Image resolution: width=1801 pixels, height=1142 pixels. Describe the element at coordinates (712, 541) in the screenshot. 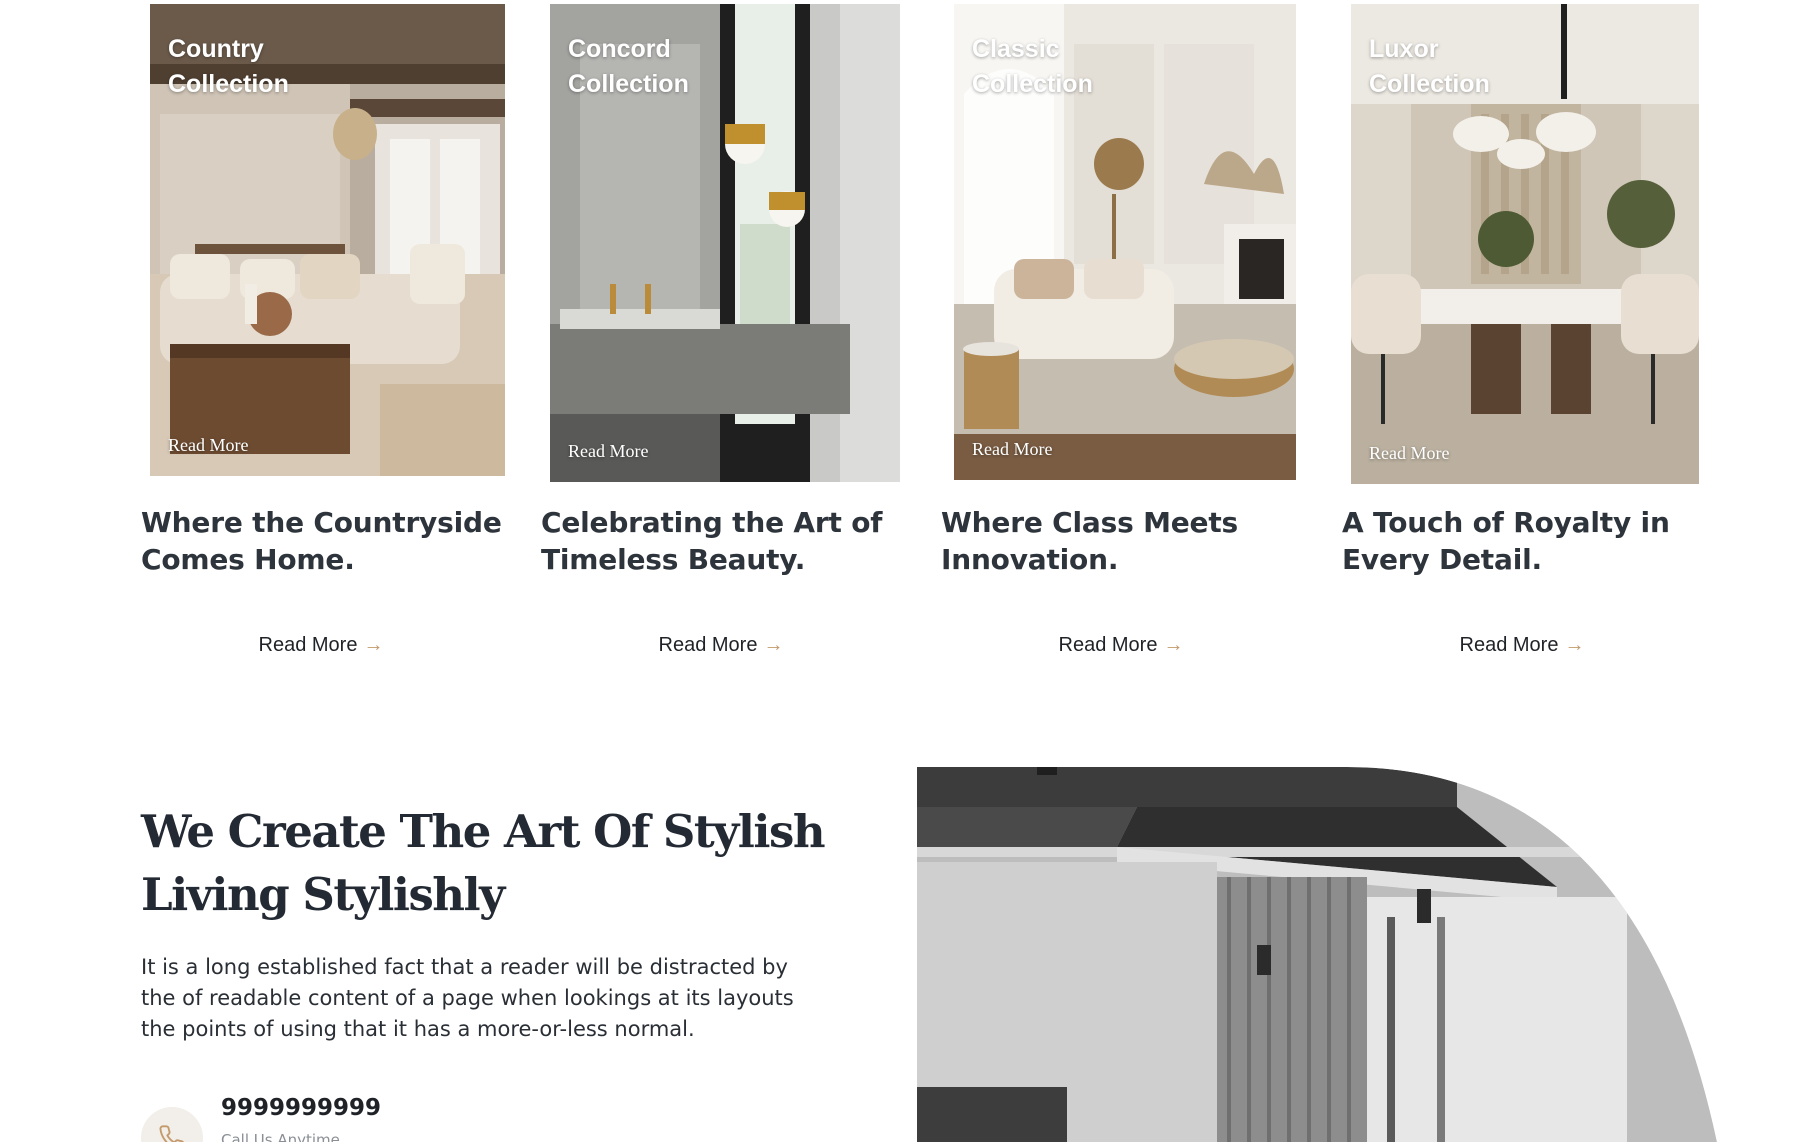

I see `card-title: Celebrating the Art of Timeless Beauty.` at that location.